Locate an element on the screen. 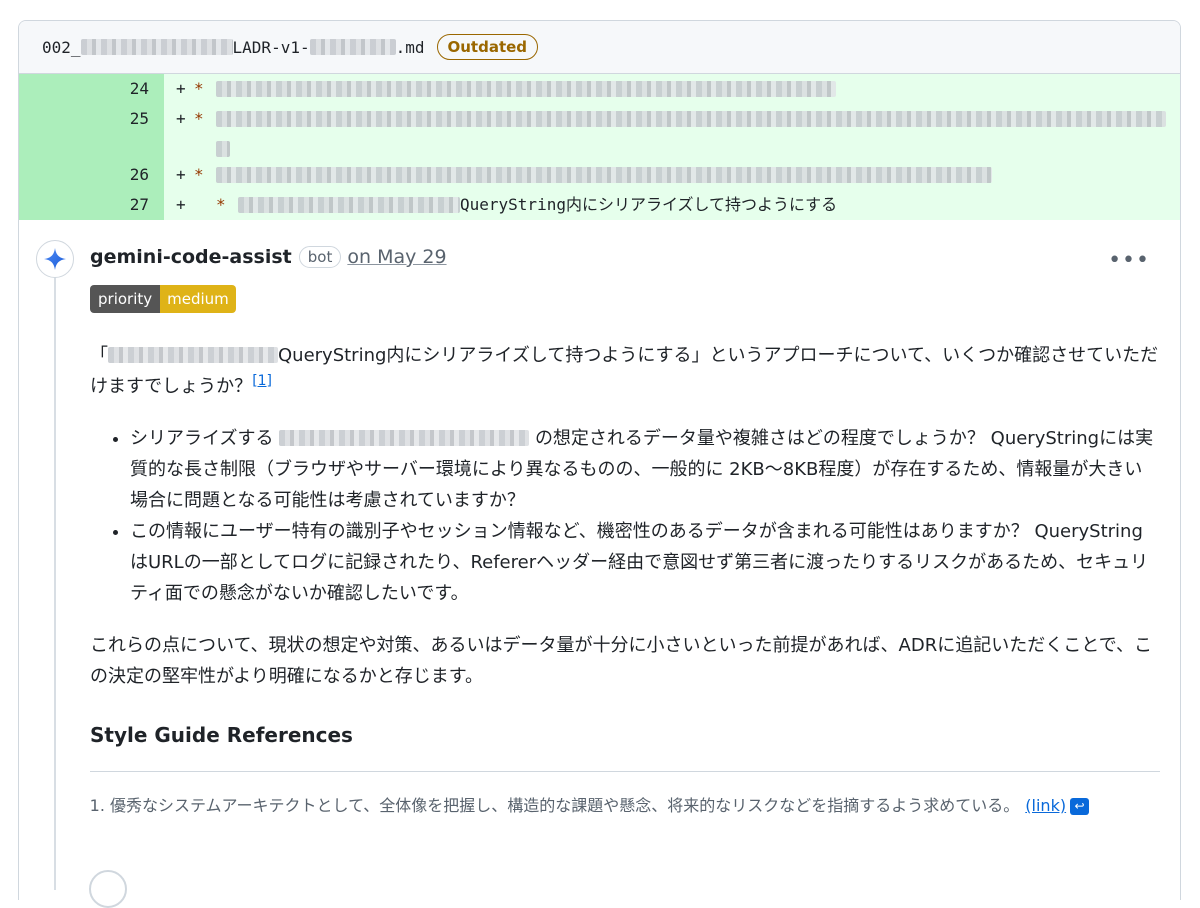  priority-label: priority is located at coordinates (125, 299).